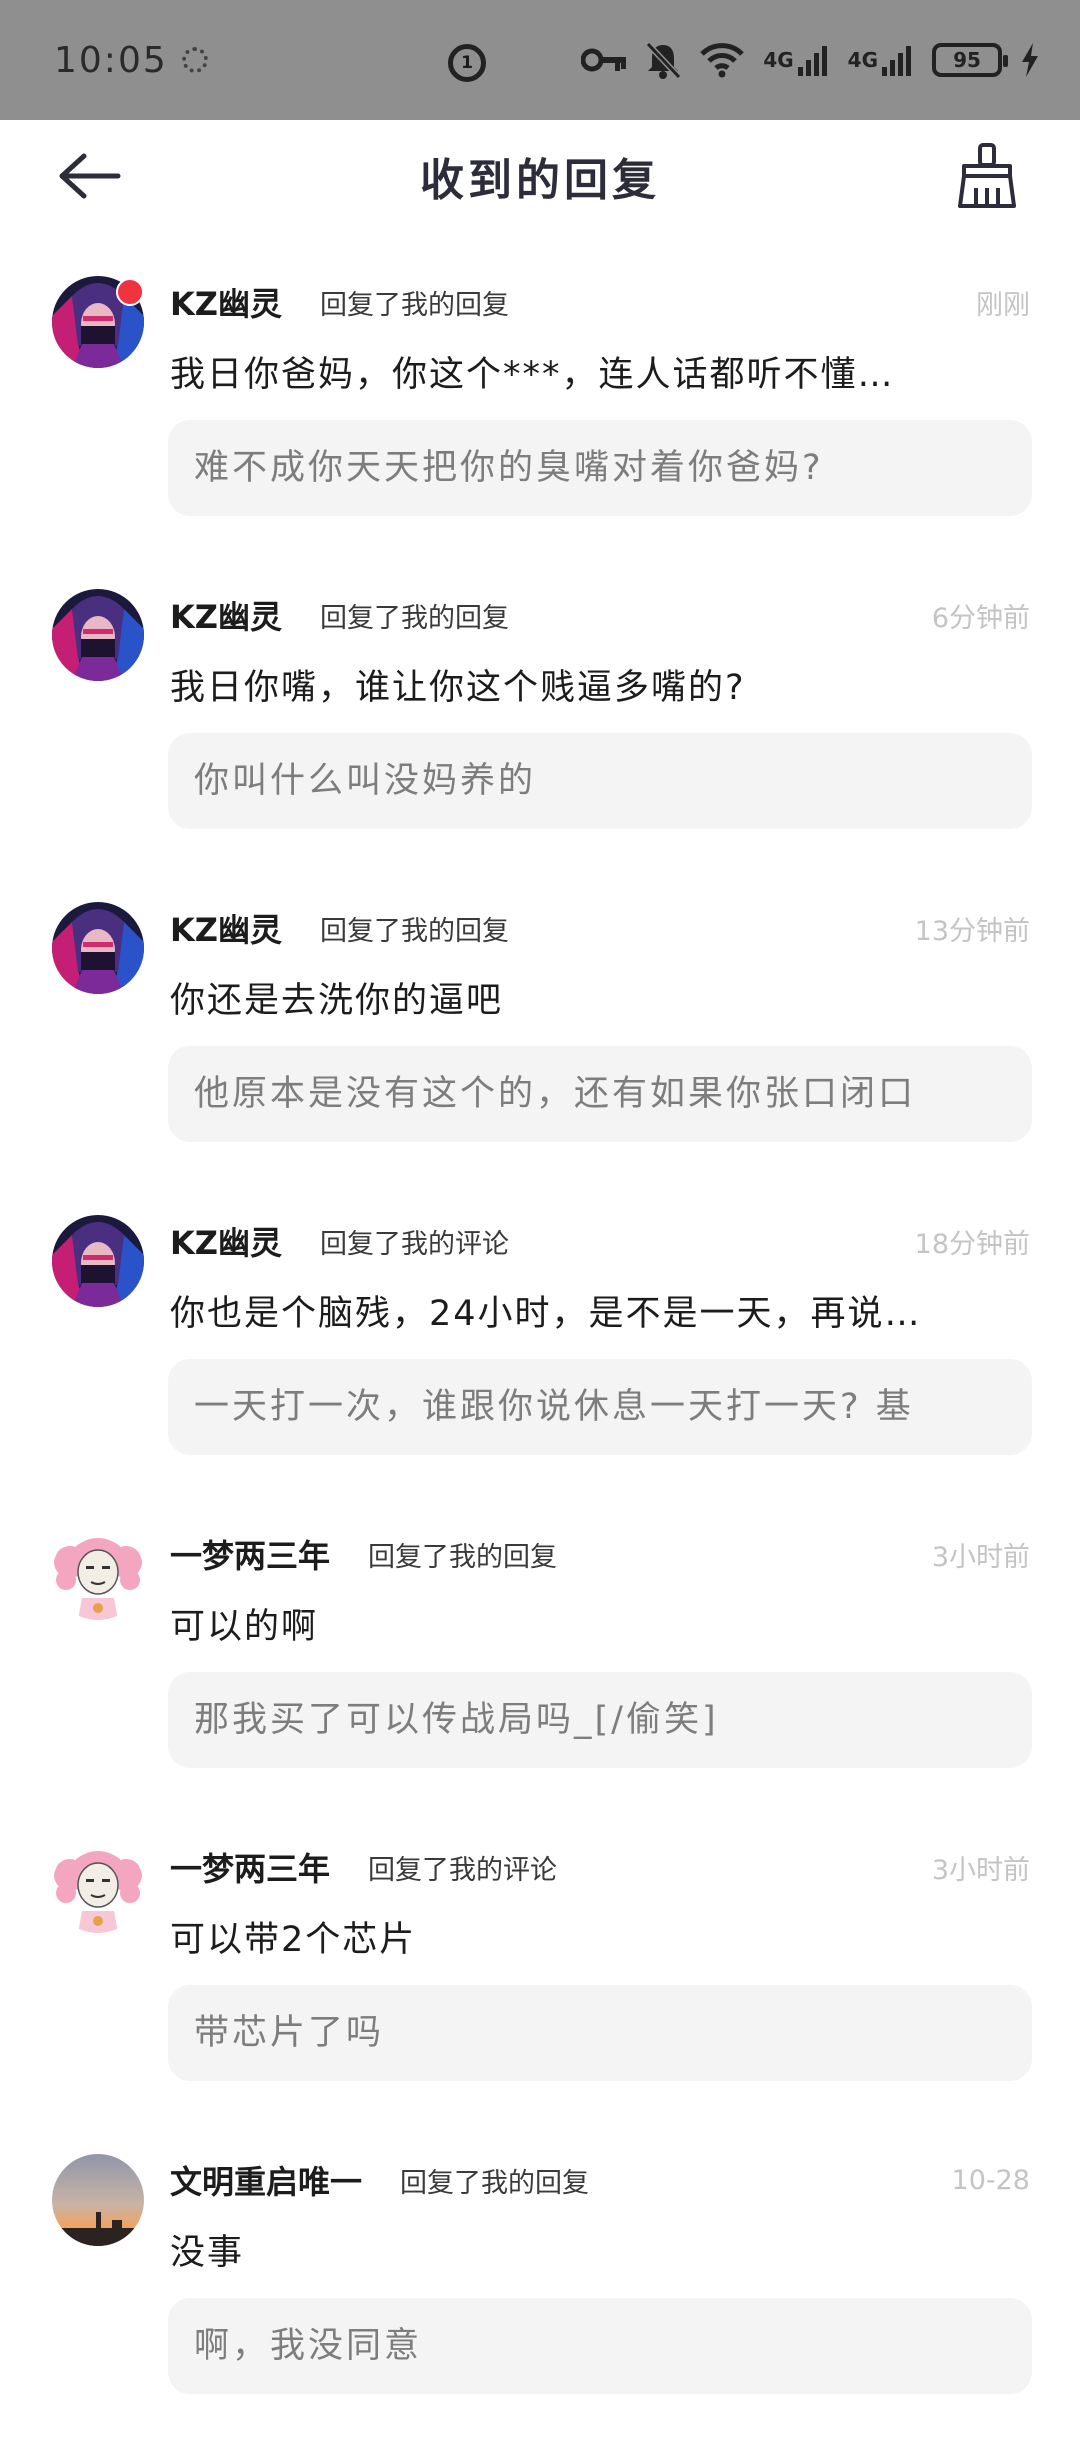  I want to click on reply-meta: 一梦两三年 回复了我的回复 3小时前, so click(600, 1554).